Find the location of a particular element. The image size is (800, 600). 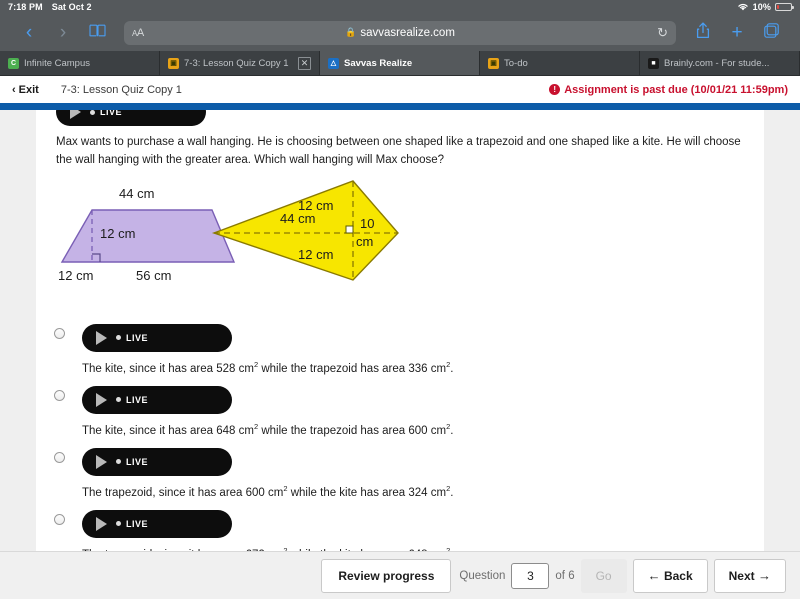

next-button: Next → is located at coordinates (749, 575).